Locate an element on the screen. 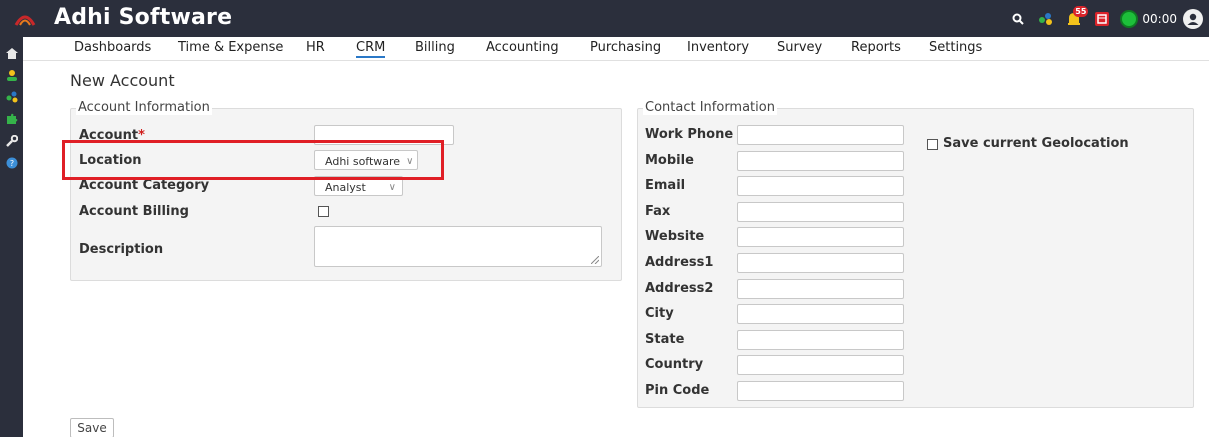 Image resolution: width=1209 pixels, height=437 pixels. description-label: Description is located at coordinates (121, 249).